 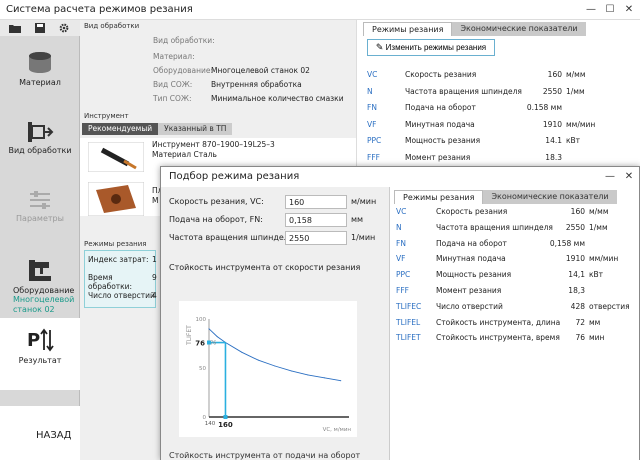 What do you see at coordinates (553, 140) in the screenshot?
I see `param-value: 14.1` at bounding box center [553, 140].